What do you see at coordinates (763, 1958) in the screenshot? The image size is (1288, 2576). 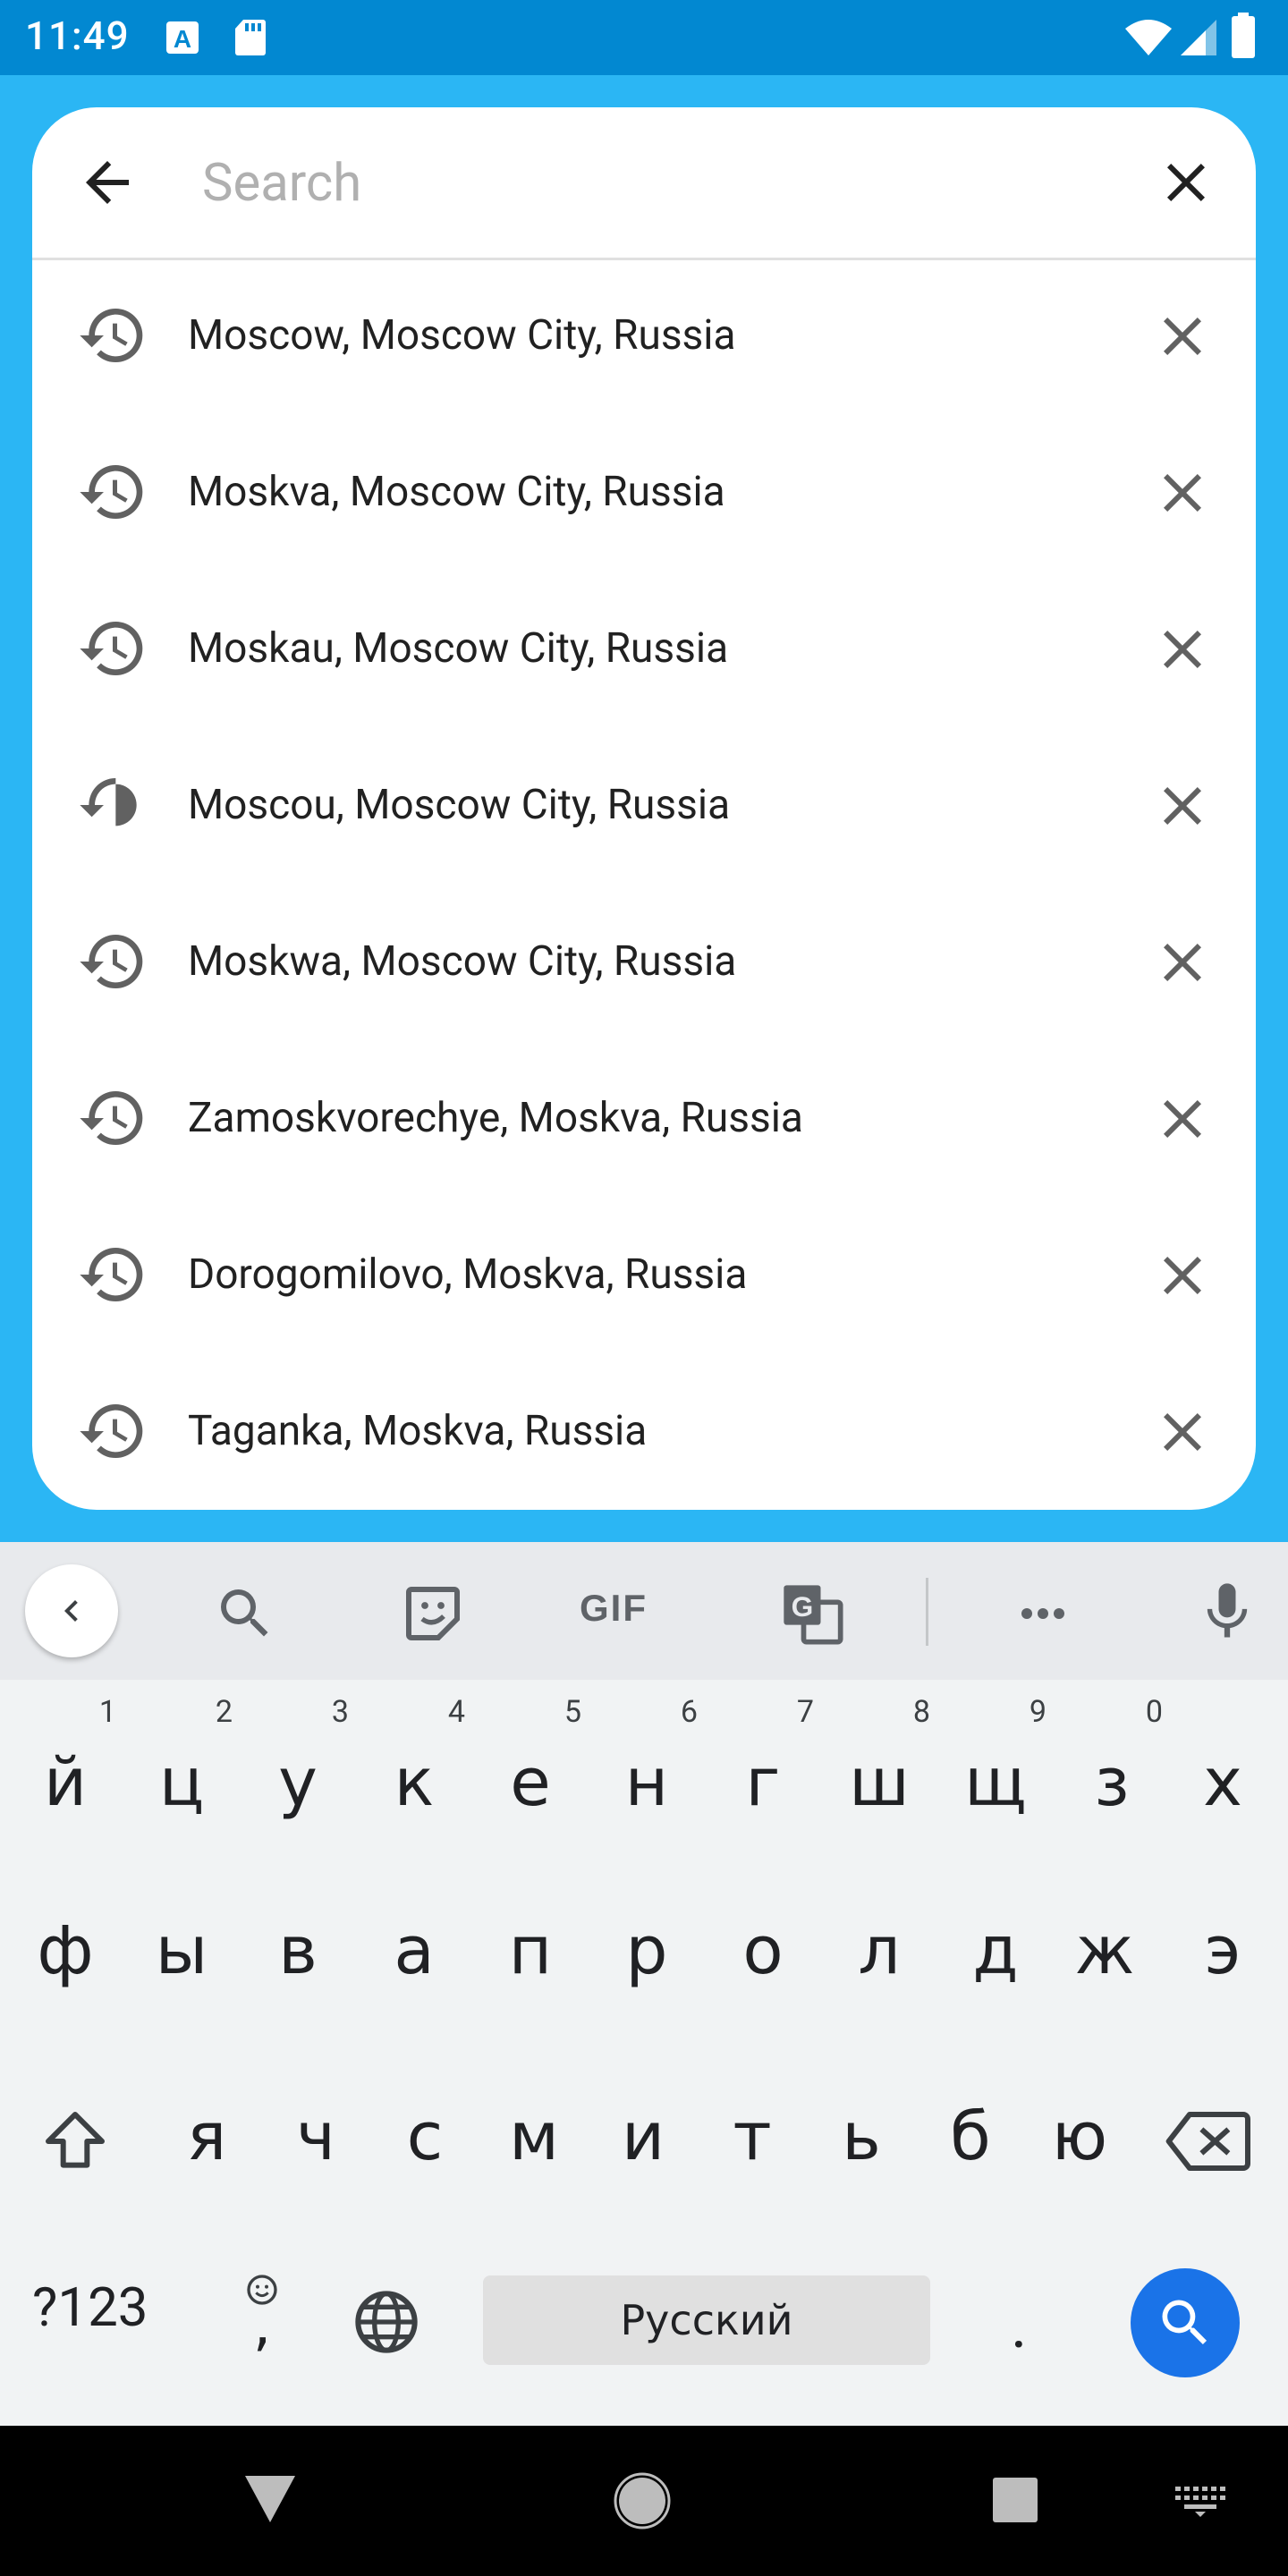 I see `key: о` at bounding box center [763, 1958].